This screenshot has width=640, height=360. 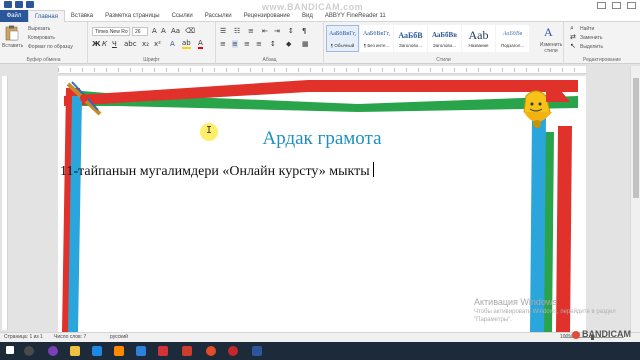 I want to click on select-icon: ↖, so click(x=573, y=46).